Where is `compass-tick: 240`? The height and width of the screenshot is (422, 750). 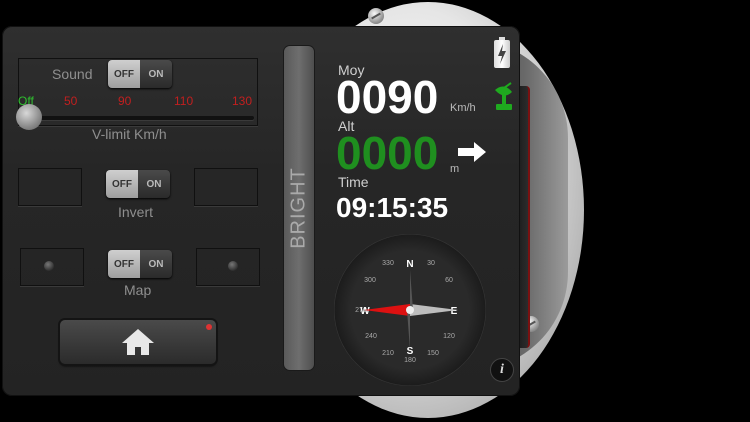 compass-tick: 240 is located at coordinates (371, 336).